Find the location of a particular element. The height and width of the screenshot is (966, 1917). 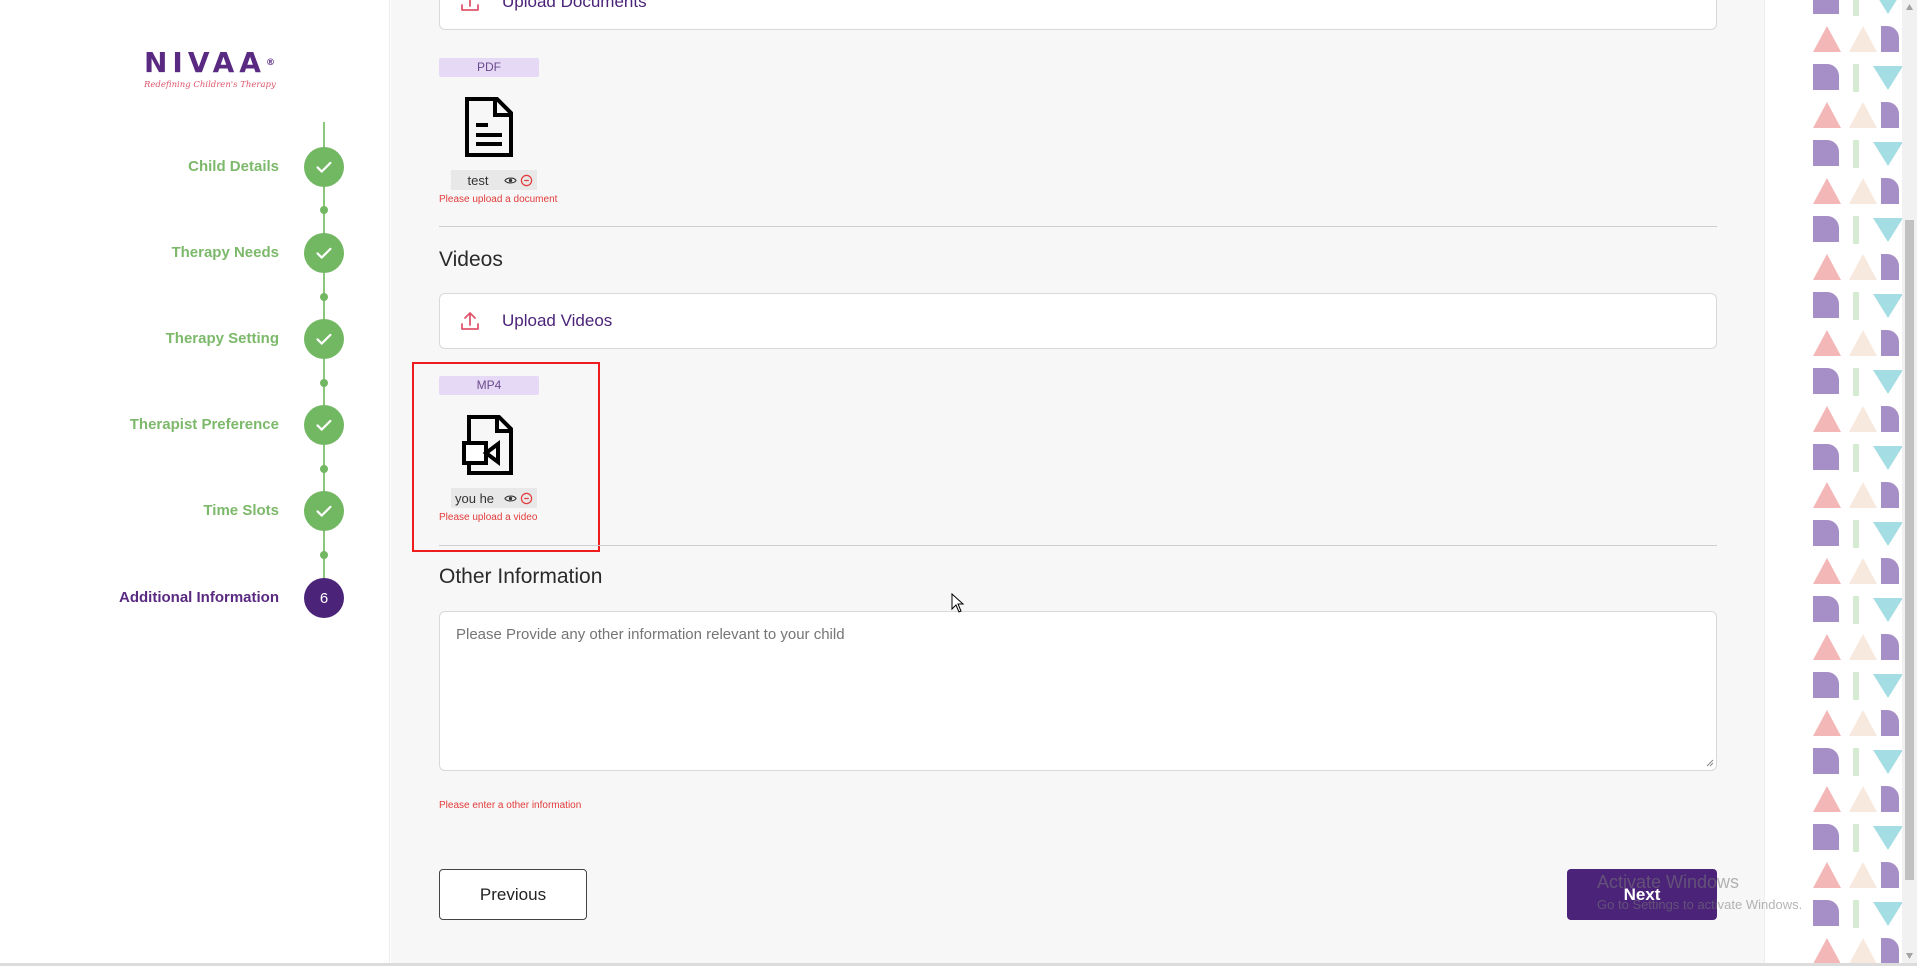

step-label: Therapy Setting is located at coordinates (222, 338).